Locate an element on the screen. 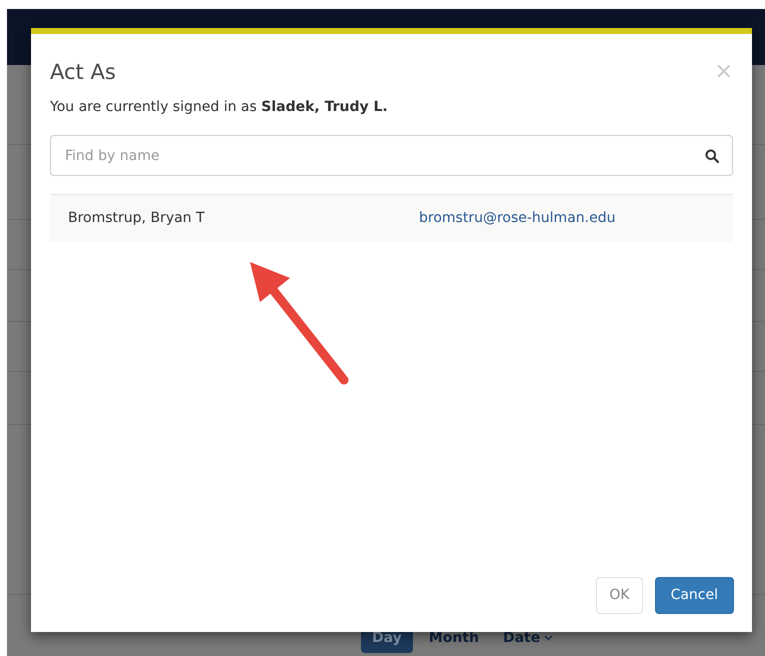 The image size is (765, 656). person-name: Bromstrup, Bryan T is located at coordinates (137, 218).